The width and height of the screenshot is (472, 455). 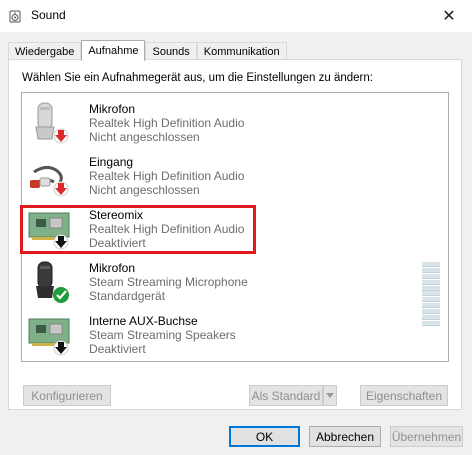 I want to click on cancel-button: Abbrechen, so click(x=345, y=436).